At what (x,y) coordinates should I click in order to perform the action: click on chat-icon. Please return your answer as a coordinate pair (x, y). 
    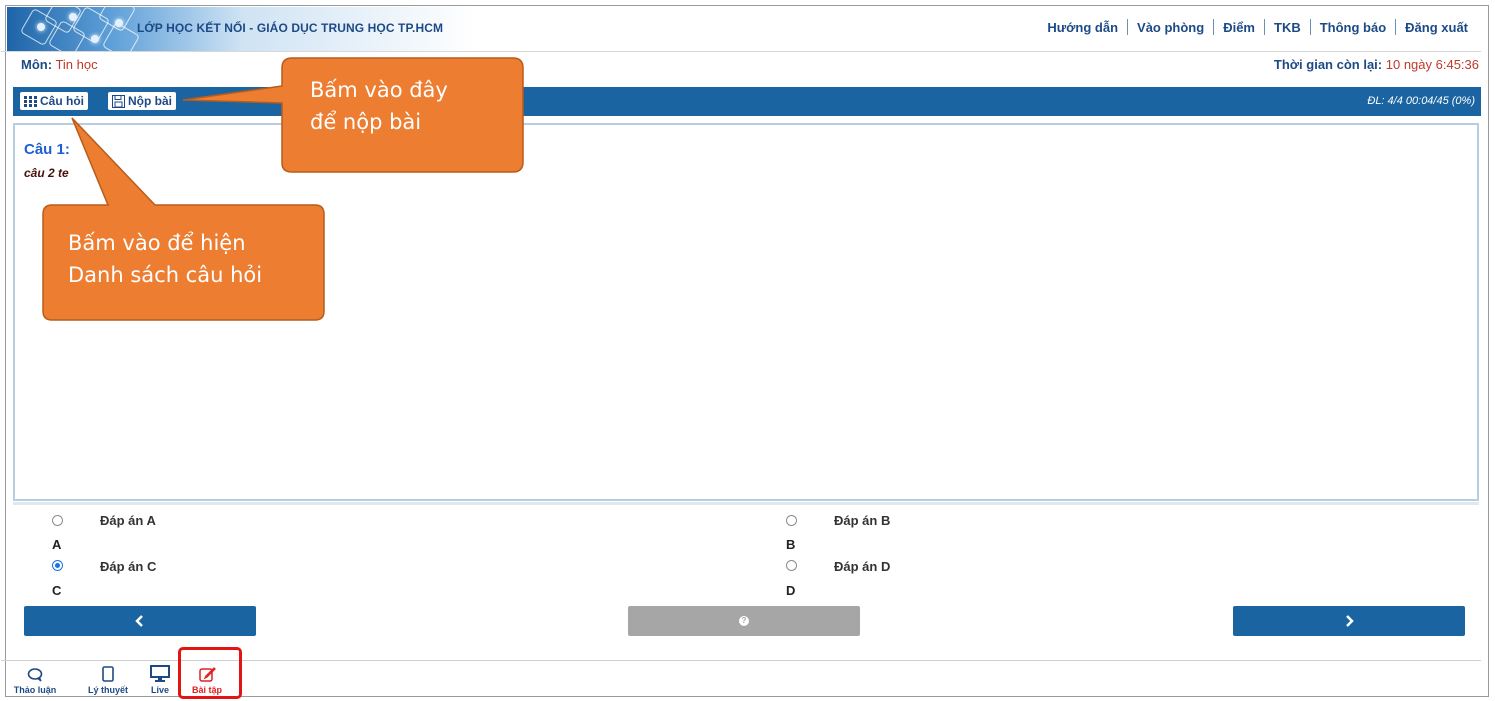
    Looking at the image, I should click on (35, 675).